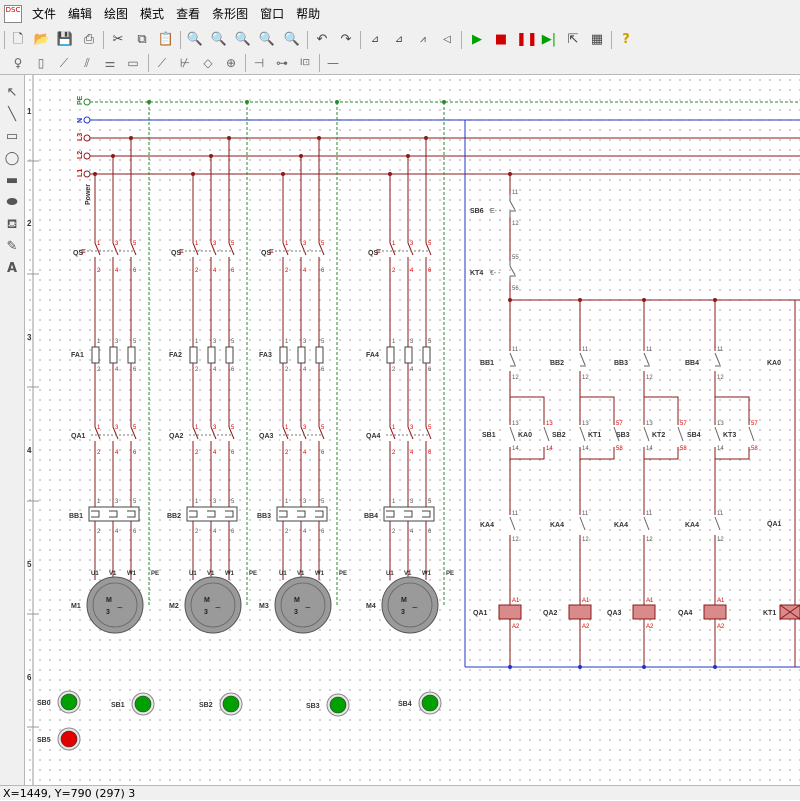 The height and width of the screenshot is (801, 800). I want to click on relay-component-icon: ⚌, so click(110, 63).